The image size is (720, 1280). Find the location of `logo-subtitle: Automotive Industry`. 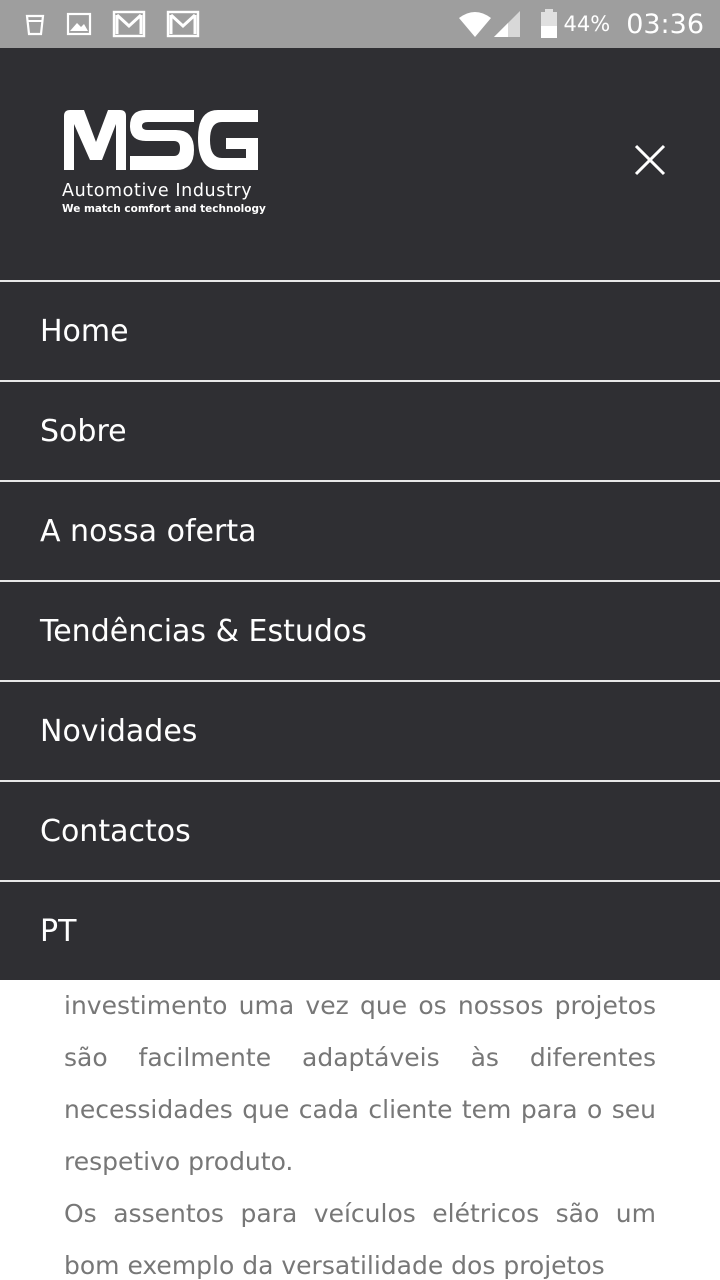

logo-subtitle: Automotive Industry is located at coordinates (157, 191).